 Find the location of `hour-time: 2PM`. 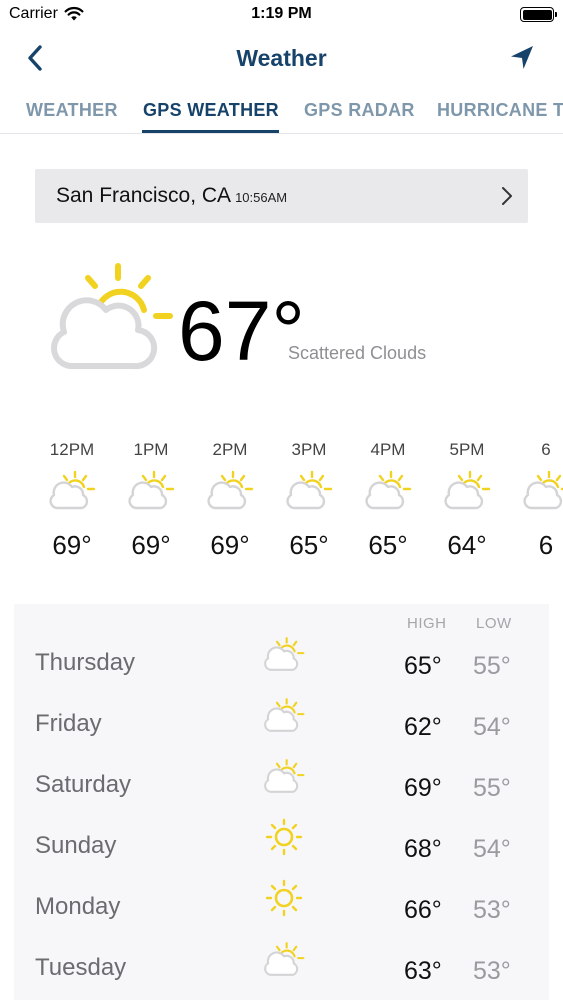

hour-time: 2PM is located at coordinates (230, 449).